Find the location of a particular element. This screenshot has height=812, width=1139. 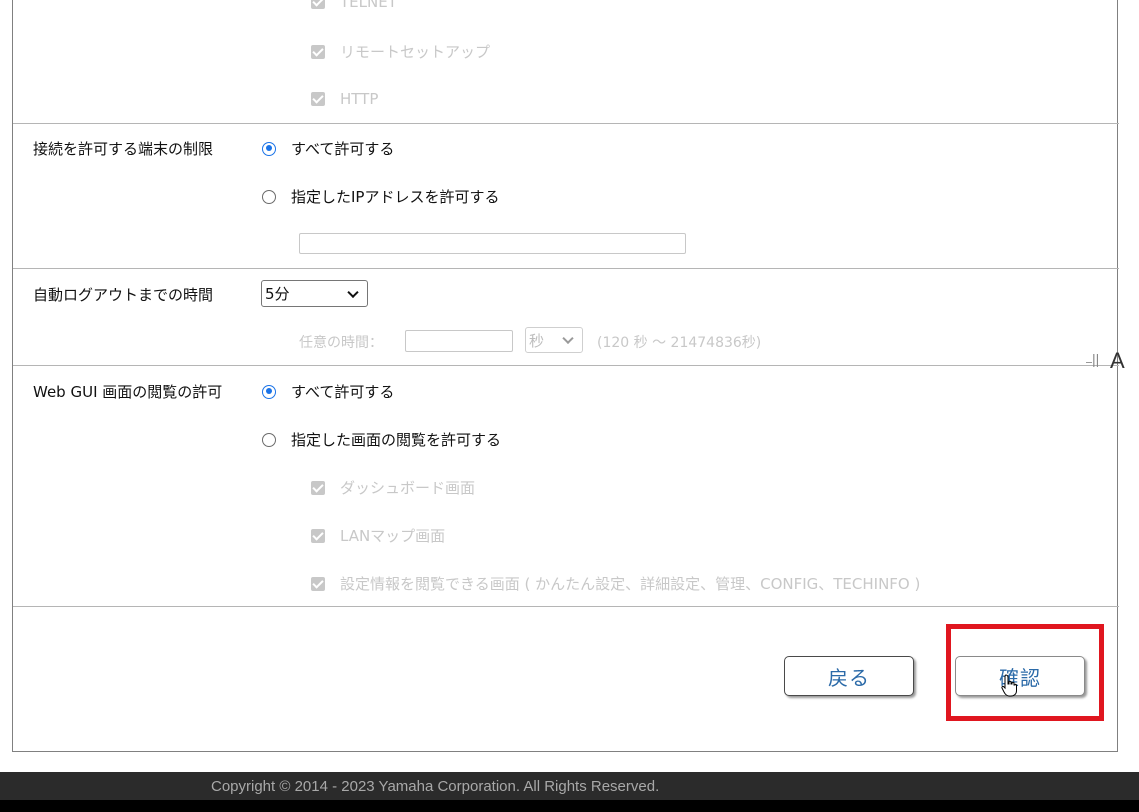

custom-time-label: 任意の時間： is located at coordinates (341, 343).